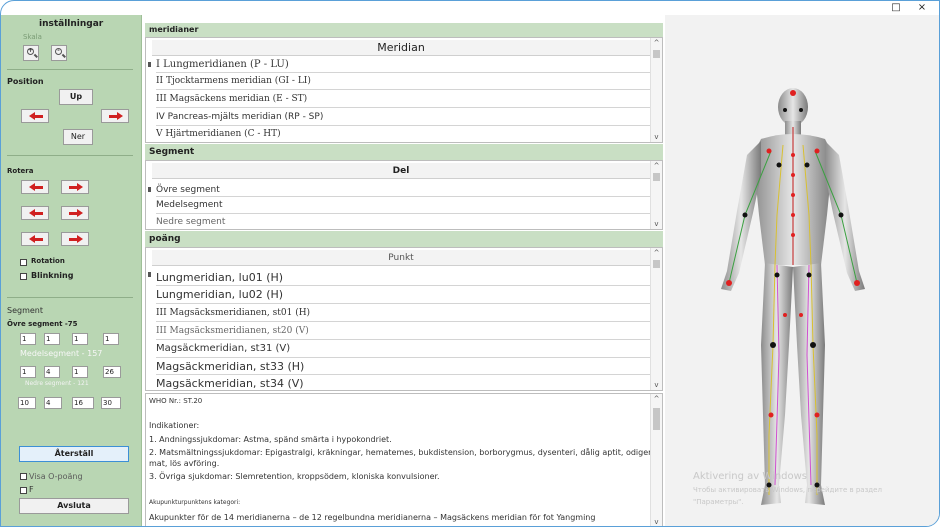 The image size is (940, 527). Describe the element at coordinates (184, 463) in the screenshot. I see `indication-line: mat, lös avföring.` at that location.